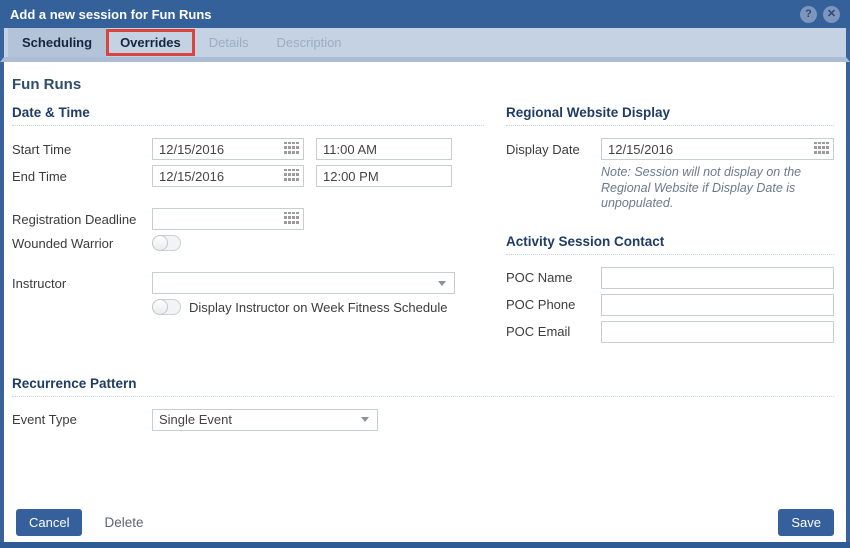 The width and height of the screenshot is (850, 548). I want to click on start-time-row: Start Time, so click(248, 149).